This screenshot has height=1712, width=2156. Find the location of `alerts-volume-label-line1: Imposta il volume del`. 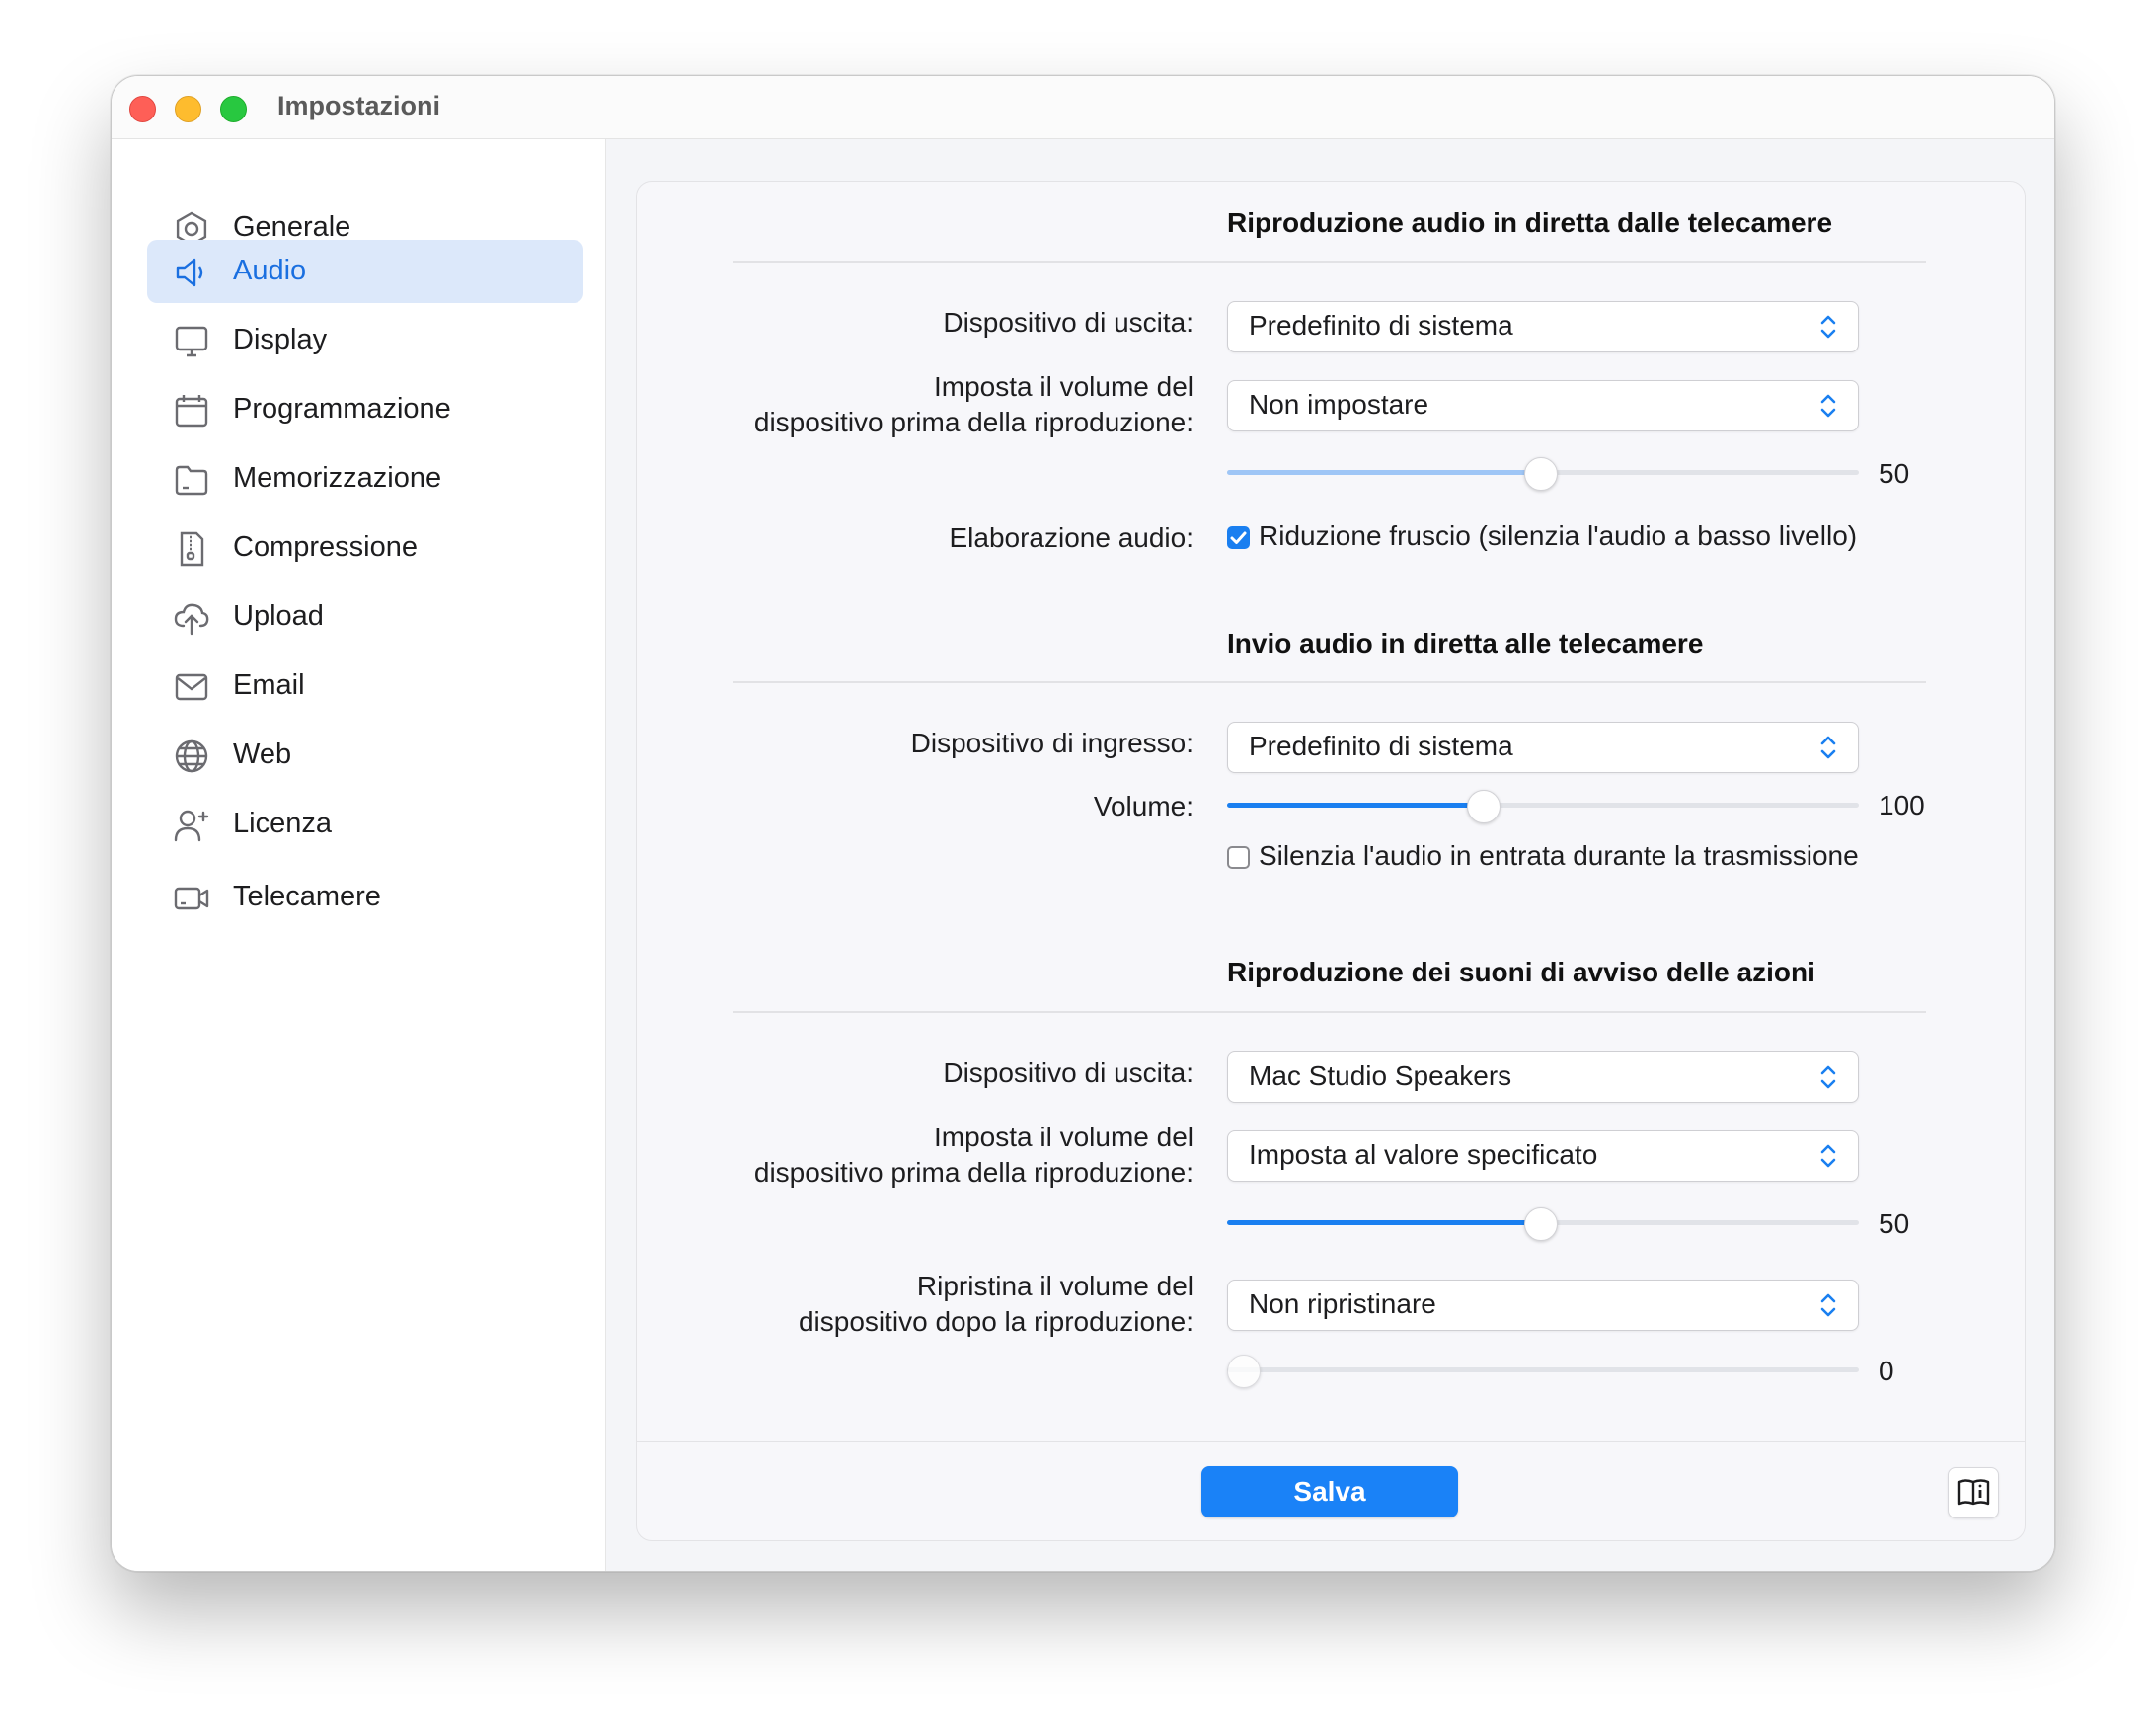

alerts-volume-label-line1: Imposta il volume del is located at coordinates (1063, 1137).